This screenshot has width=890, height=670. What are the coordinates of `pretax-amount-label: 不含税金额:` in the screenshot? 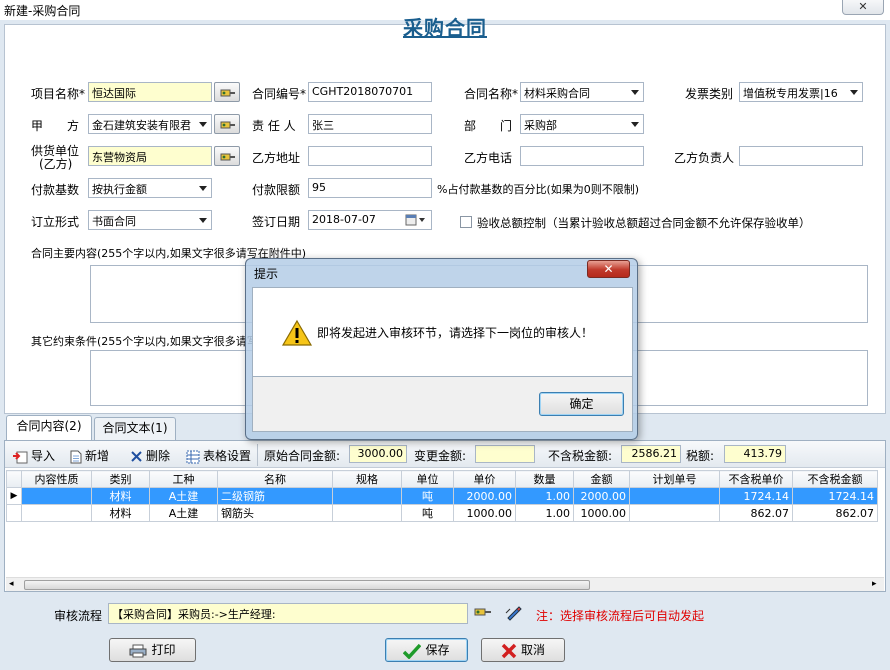 It's located at (580, 456).